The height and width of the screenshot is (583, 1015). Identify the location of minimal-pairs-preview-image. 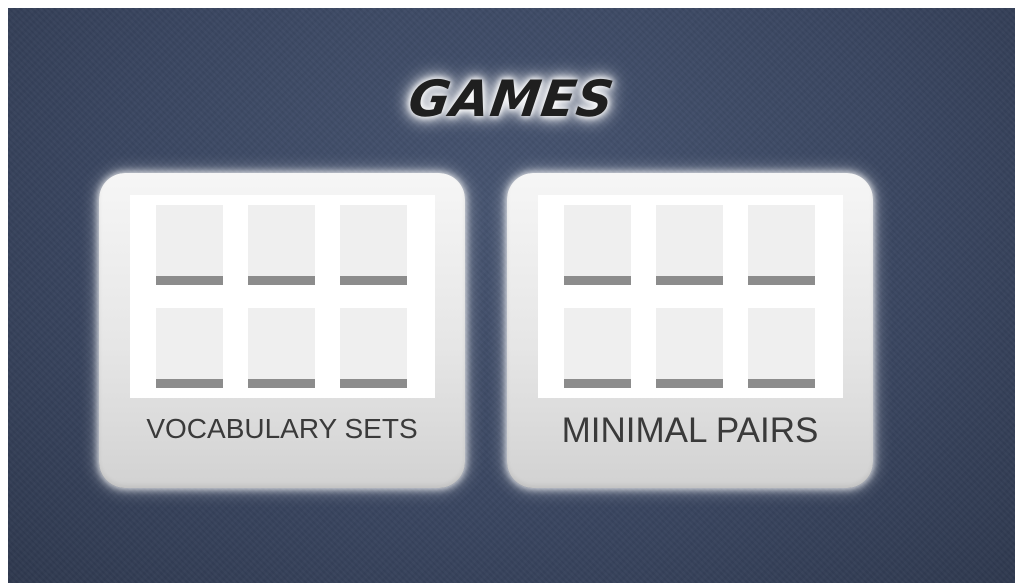
(690, 296).